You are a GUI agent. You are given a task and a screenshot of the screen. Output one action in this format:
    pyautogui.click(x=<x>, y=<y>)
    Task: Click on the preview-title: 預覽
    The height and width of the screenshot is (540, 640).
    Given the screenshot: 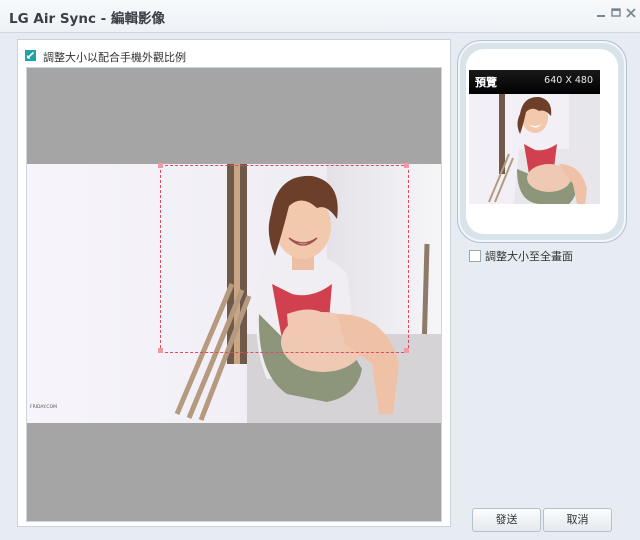 What is the action you would take?
    pyautogui.click(x=486, y=82)
    